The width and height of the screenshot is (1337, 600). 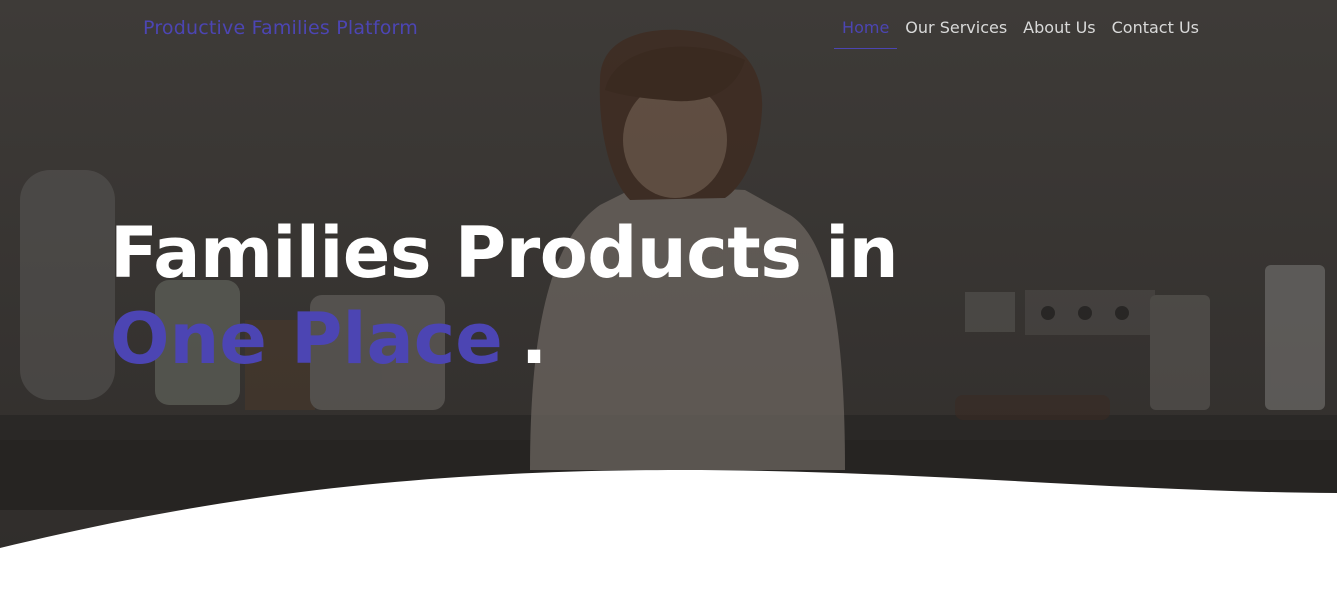 I want to click on main-nav: Home Our Services About Us Contact Us, so click(x=1020, y=33).